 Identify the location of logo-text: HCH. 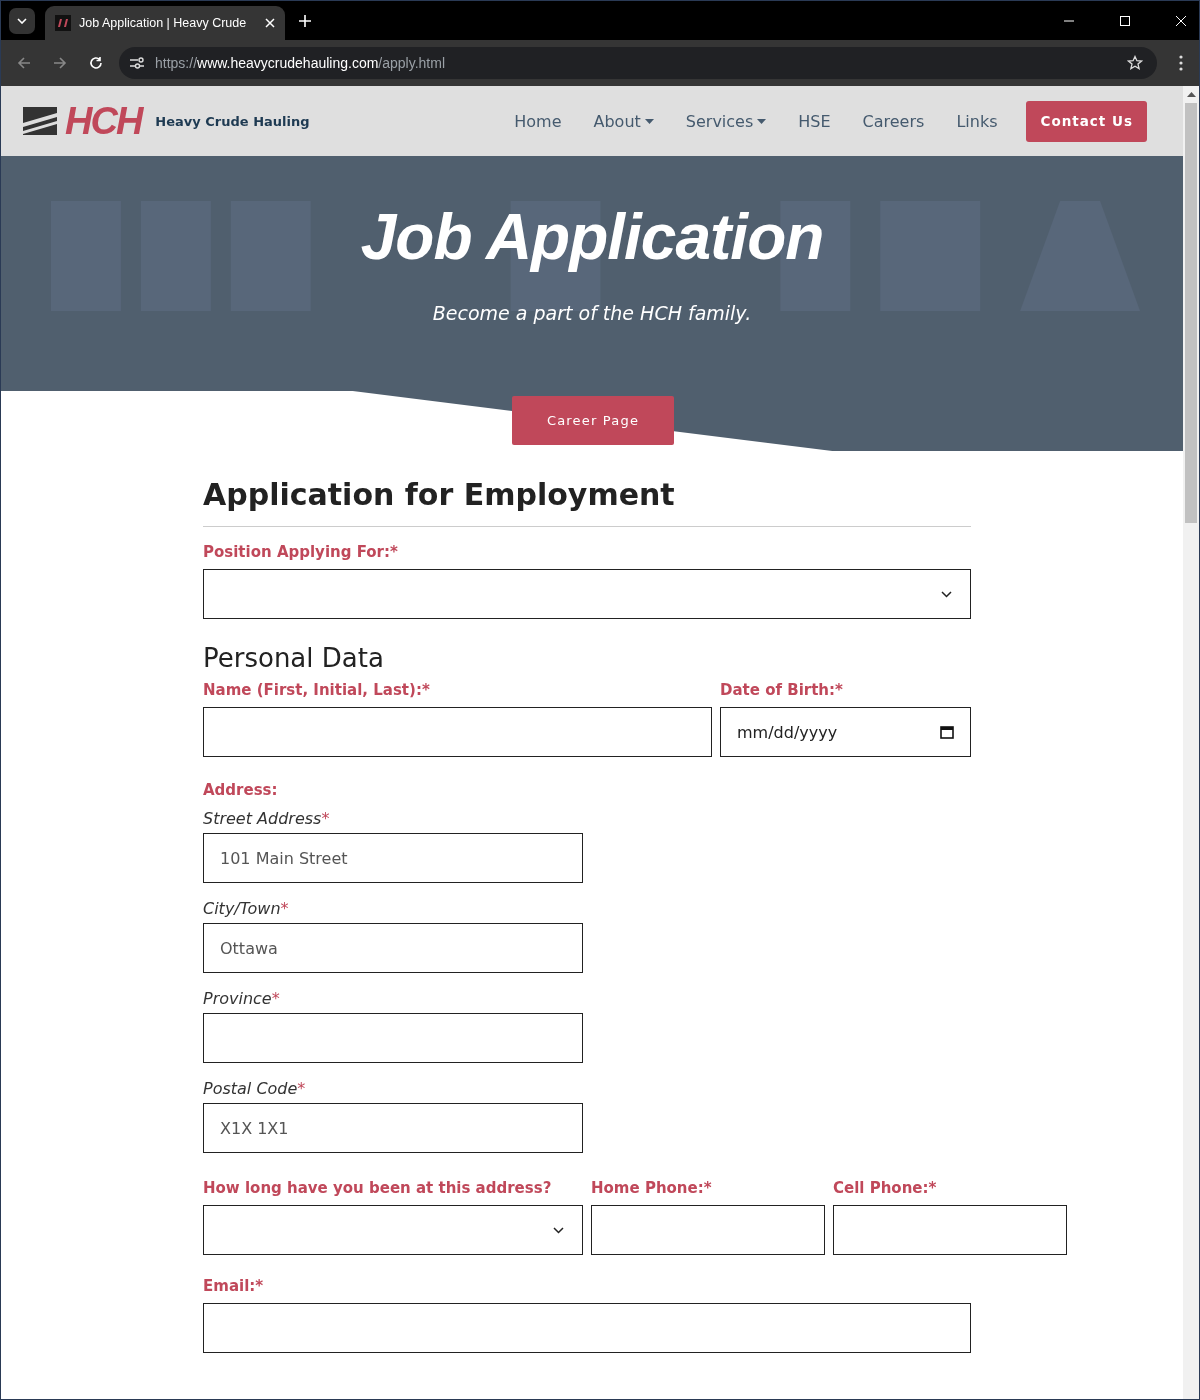
(103, 121).